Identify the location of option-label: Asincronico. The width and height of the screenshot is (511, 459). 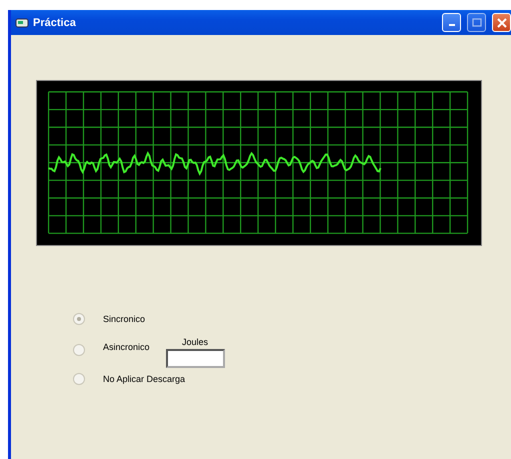
(126, 348).